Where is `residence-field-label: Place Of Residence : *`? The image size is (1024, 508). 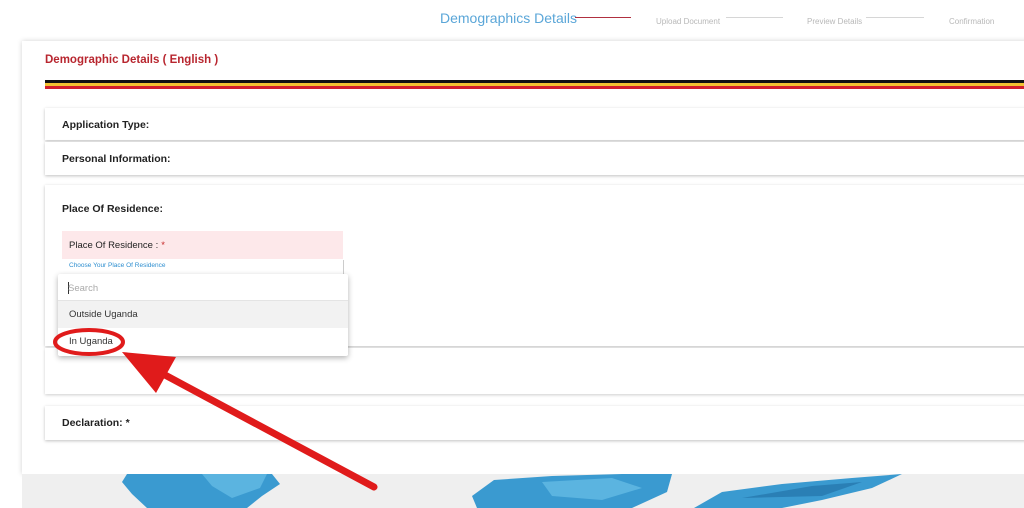
residence-field-label: Place Of Residence : * is located at coordinates (117, 245).